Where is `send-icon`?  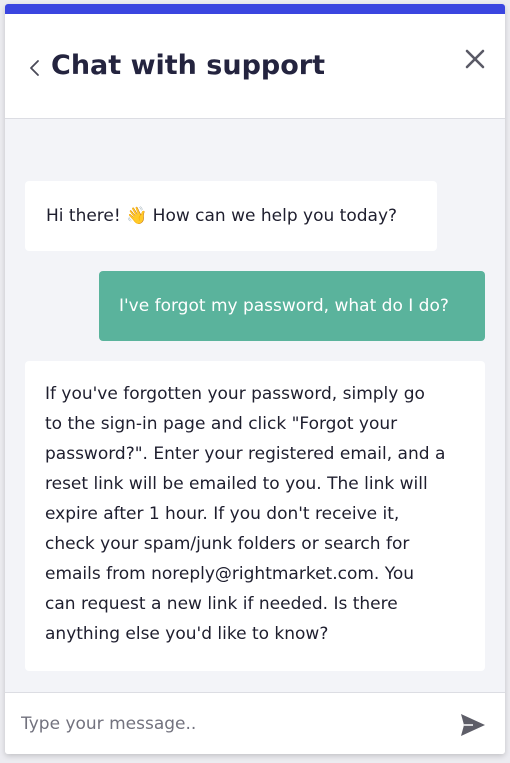 send-icon is located at coordinates (473, 725).